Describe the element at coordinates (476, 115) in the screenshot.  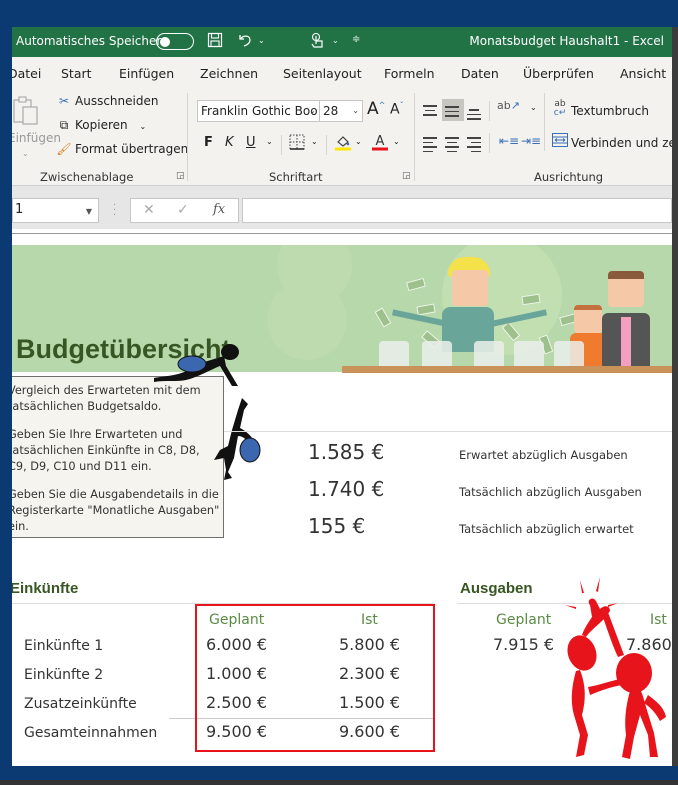
I see `align-bottom-icon` at that location.